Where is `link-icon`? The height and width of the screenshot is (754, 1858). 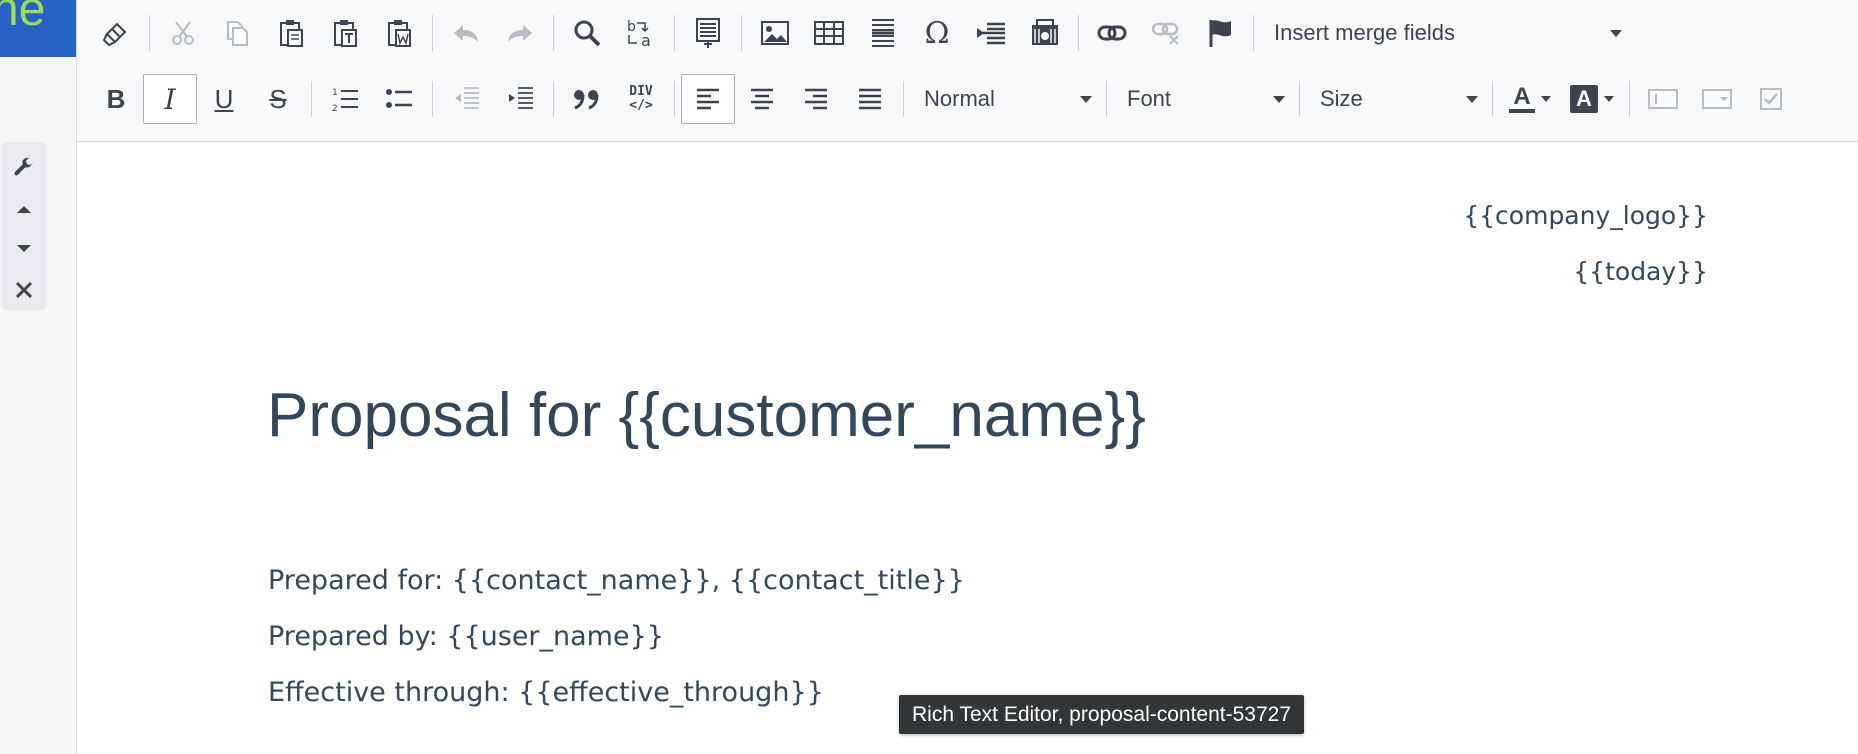
link-icon is located at coordinates (1112, 33).